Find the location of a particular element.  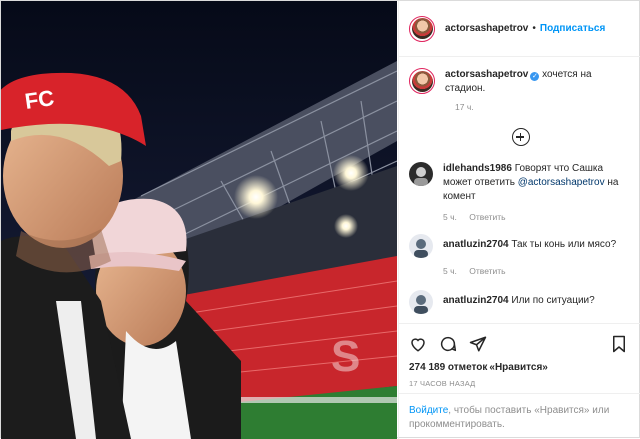

follow-button: Подписаться is located at coordinates (572, 28).